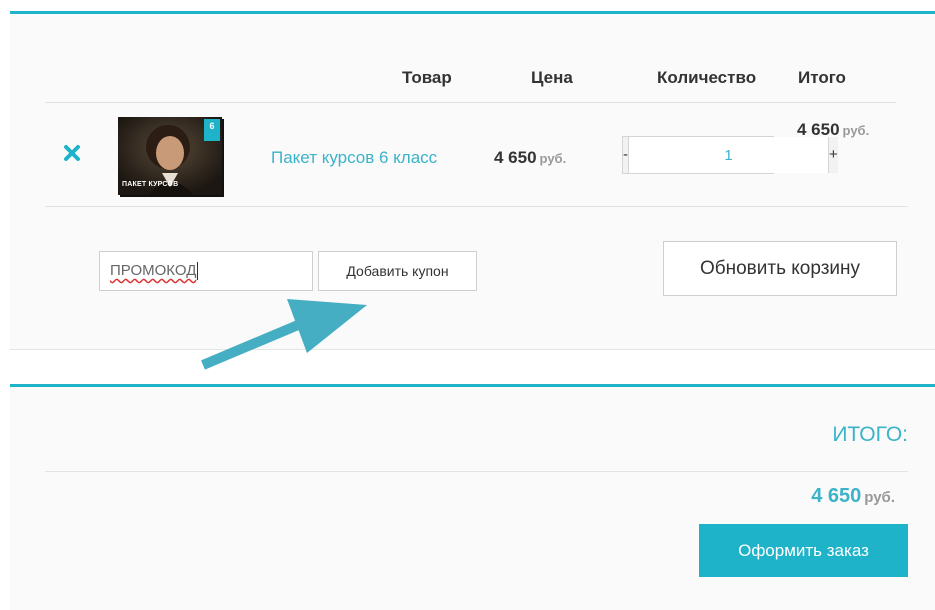  What do you see at coordinates (476, 206) in the screenshot?
I see `row-divider` at bounding box center [476, 206].